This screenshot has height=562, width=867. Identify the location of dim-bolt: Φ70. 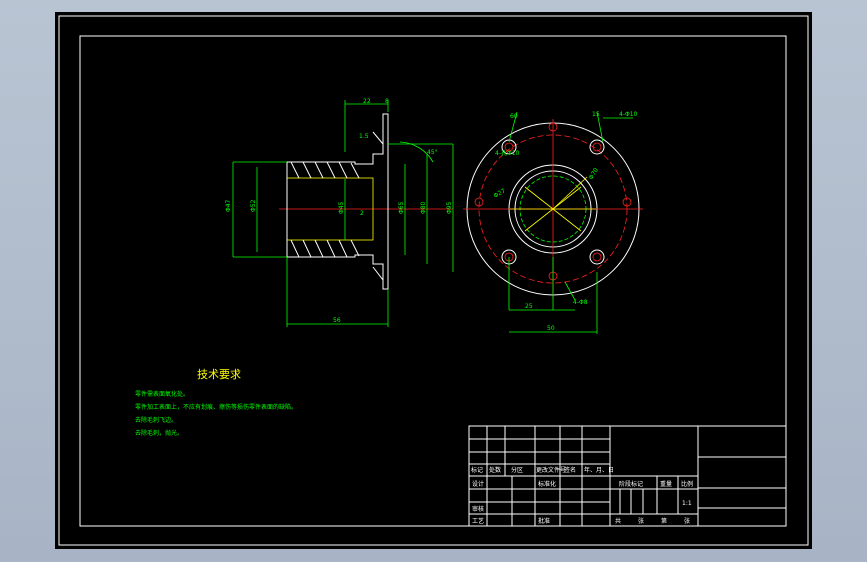
(594, 174).